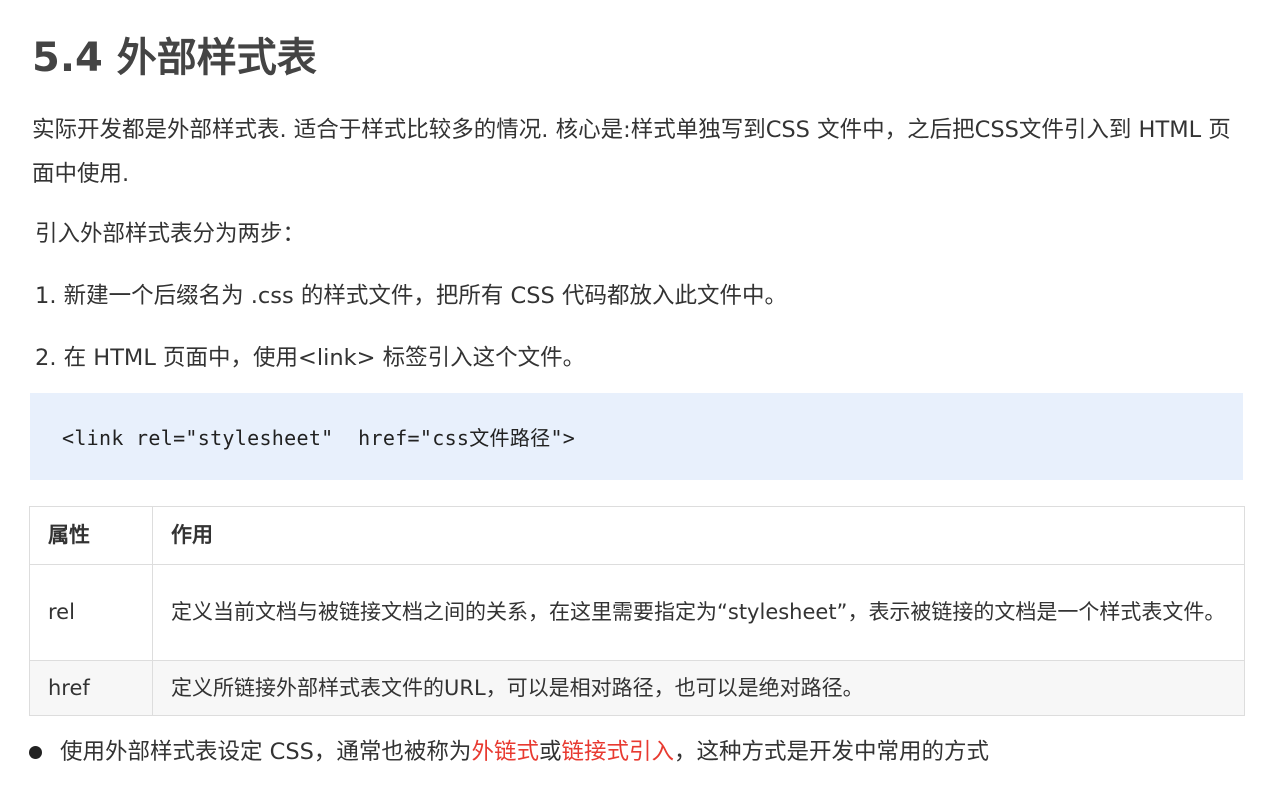  Describe the element at coordinates (831, 752) in the screenshot. I see `bullet-suffix: ，这种方式是开发中常用的方式` at that location.